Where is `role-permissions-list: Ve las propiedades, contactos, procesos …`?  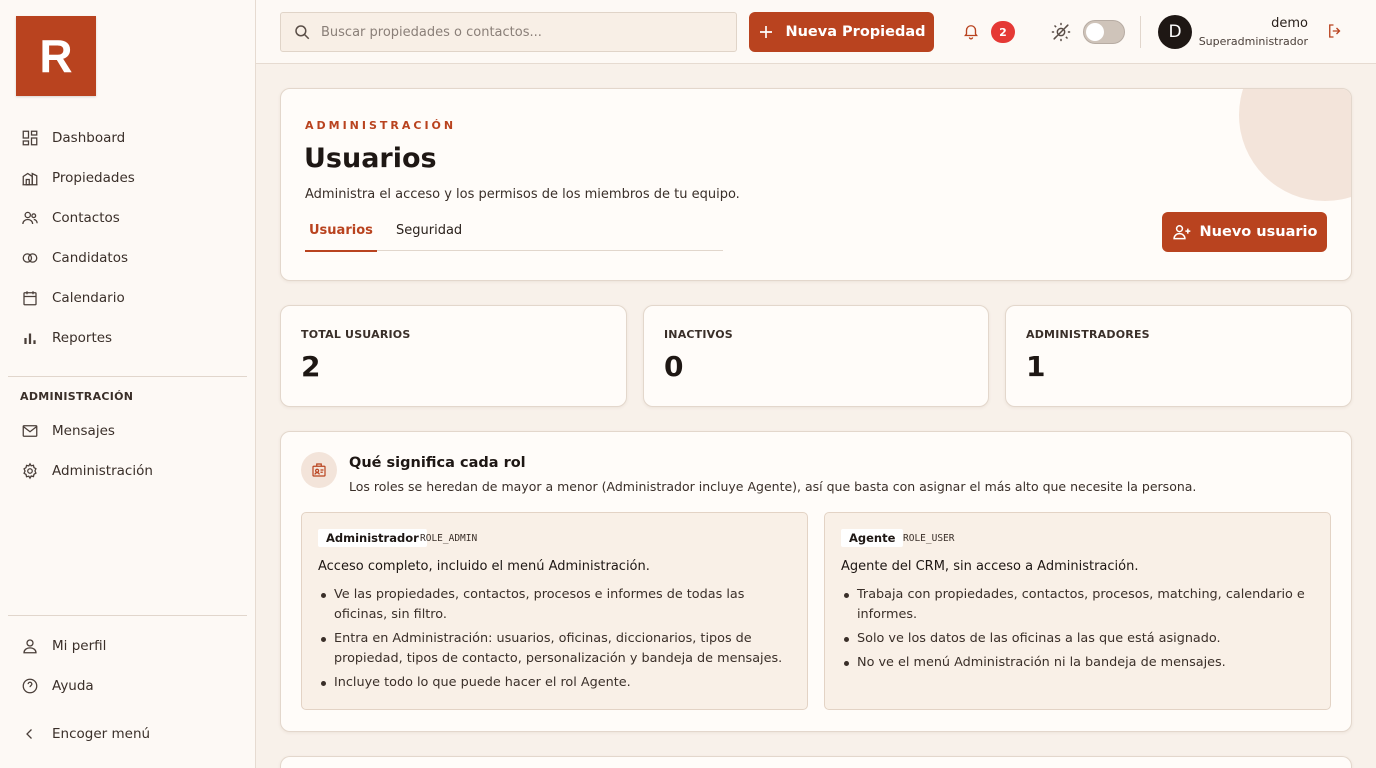 role-permissions-list: Ve las propiedades, contactos, procesos … is located at coordinates (558, 641).